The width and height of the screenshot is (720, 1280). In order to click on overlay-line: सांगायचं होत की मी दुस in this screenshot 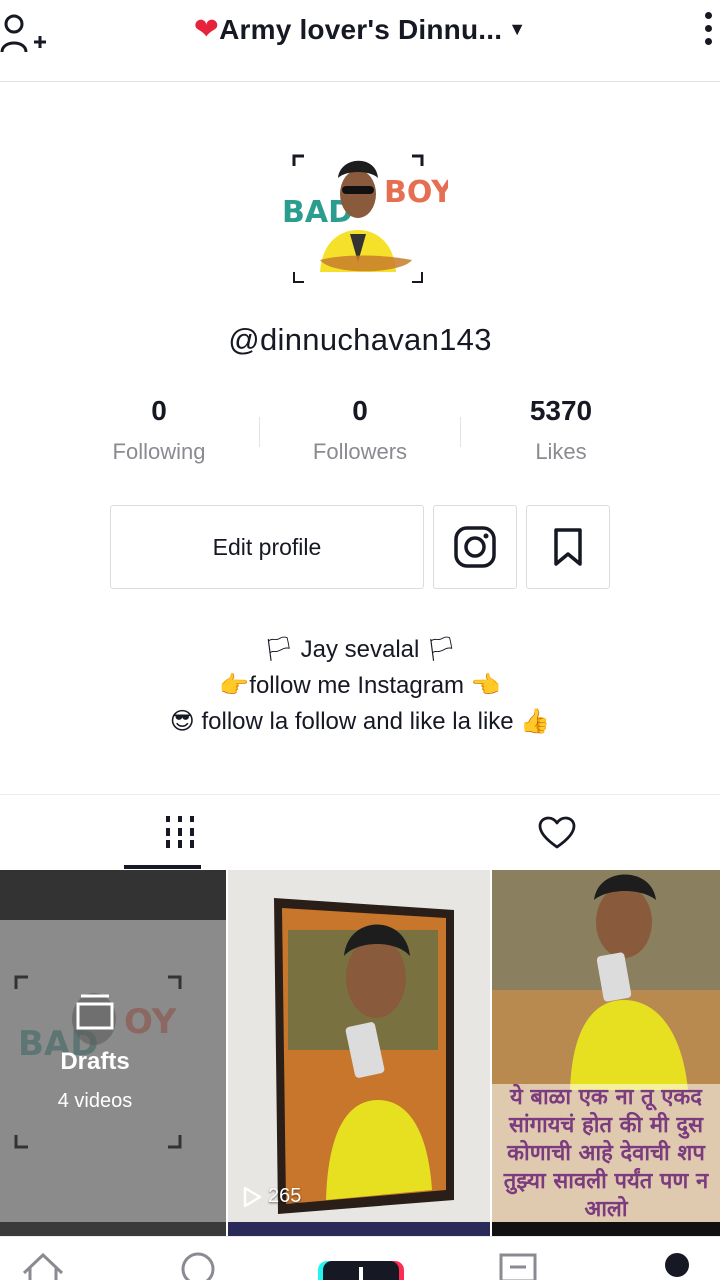, I will do `click(606, 1125)`.